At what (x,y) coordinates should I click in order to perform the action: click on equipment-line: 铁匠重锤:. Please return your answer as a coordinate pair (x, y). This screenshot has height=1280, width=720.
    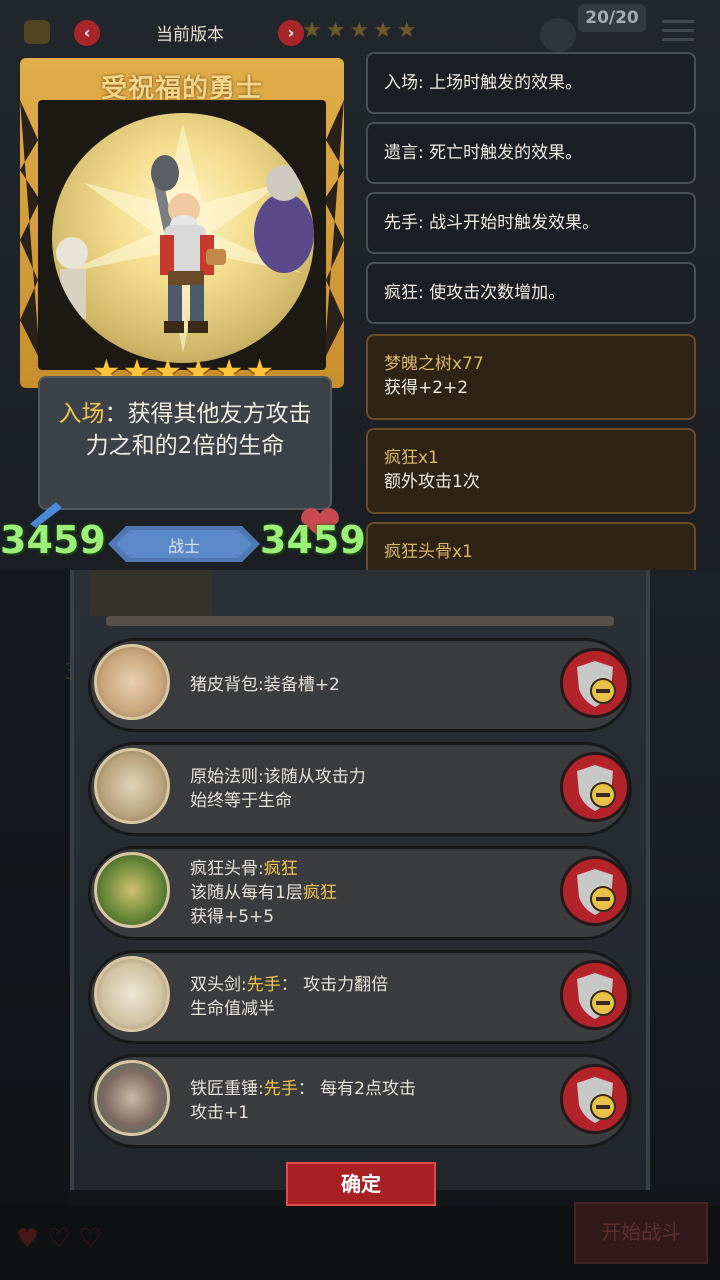
    Looking at the image, I should click on (227, 1089).